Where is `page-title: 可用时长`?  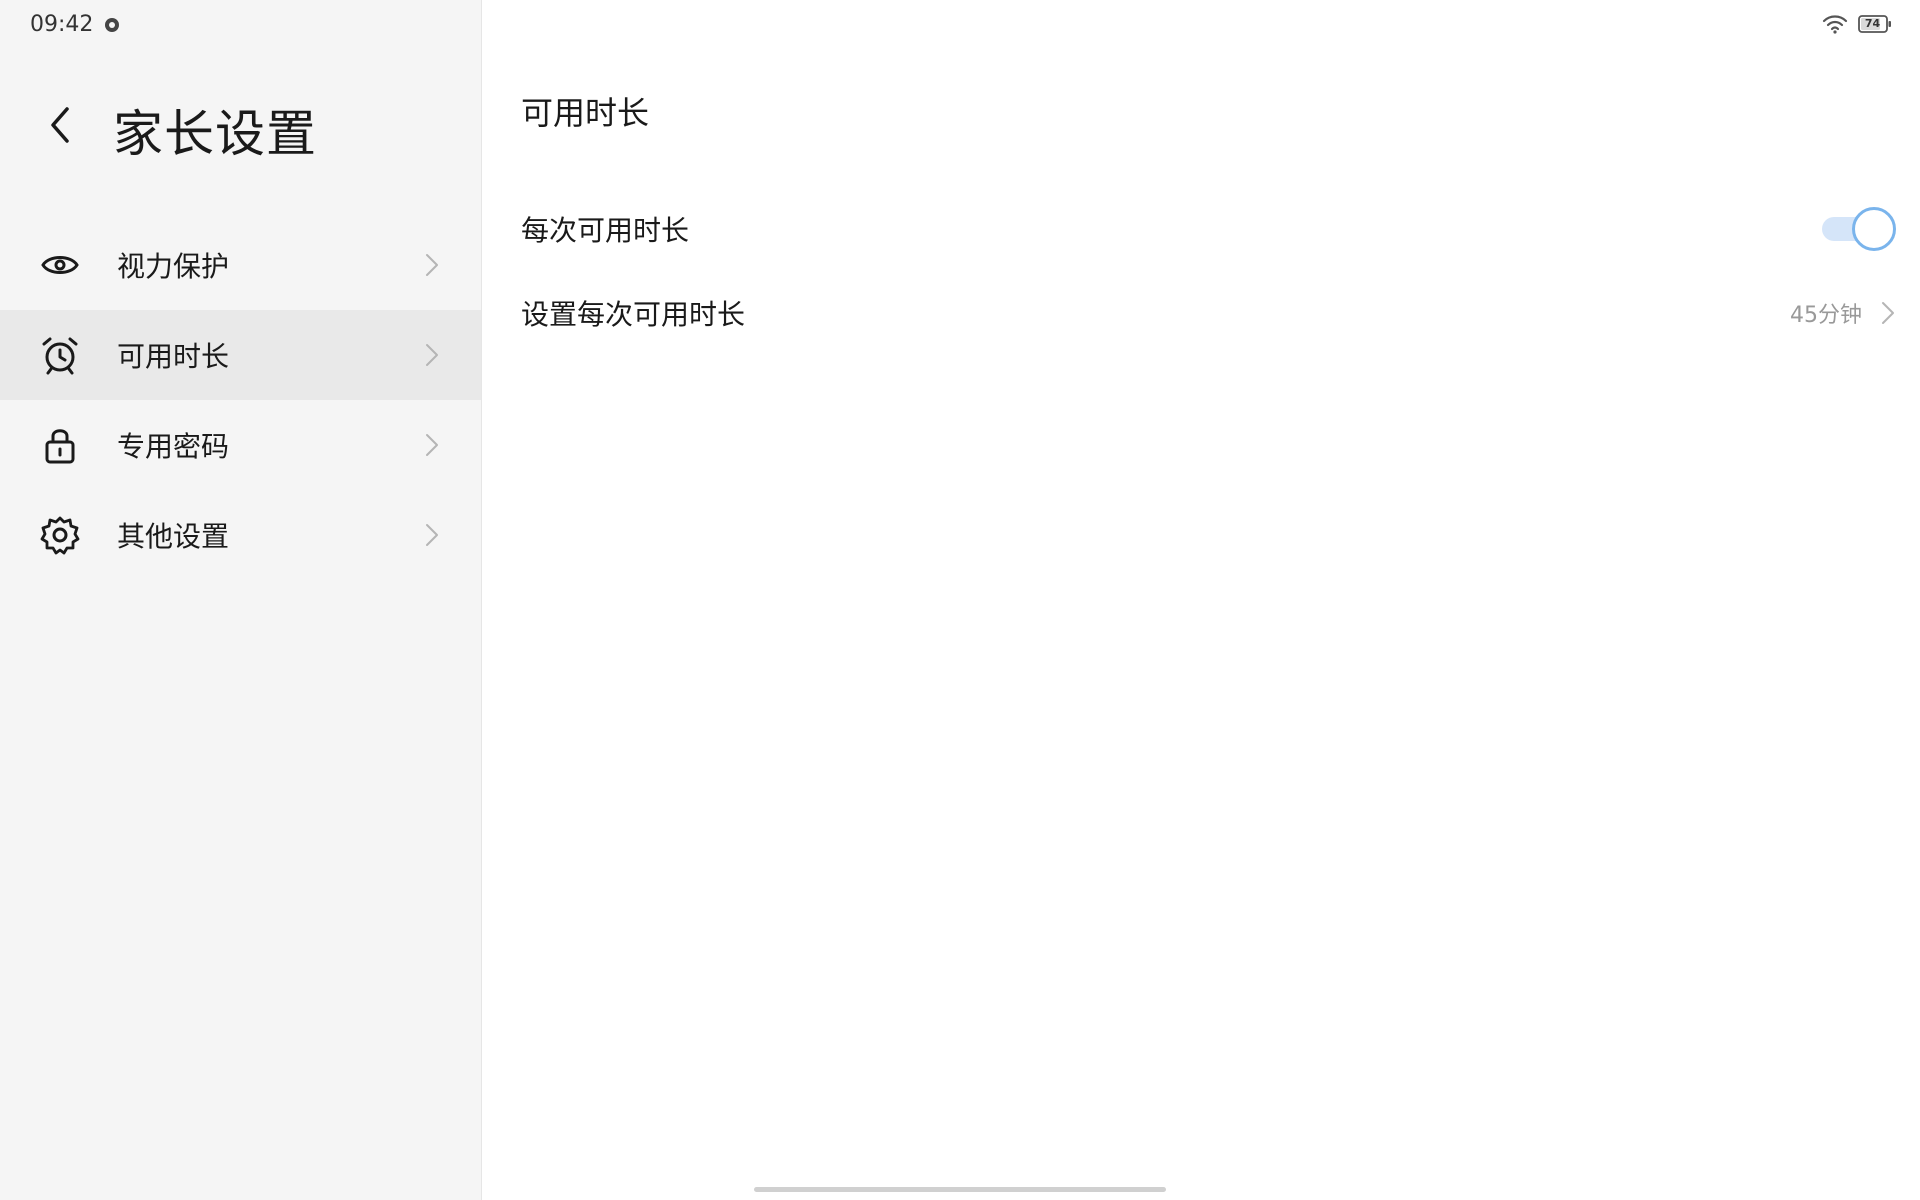
page-title: 可用时长 is located at coordinates (585, 113).